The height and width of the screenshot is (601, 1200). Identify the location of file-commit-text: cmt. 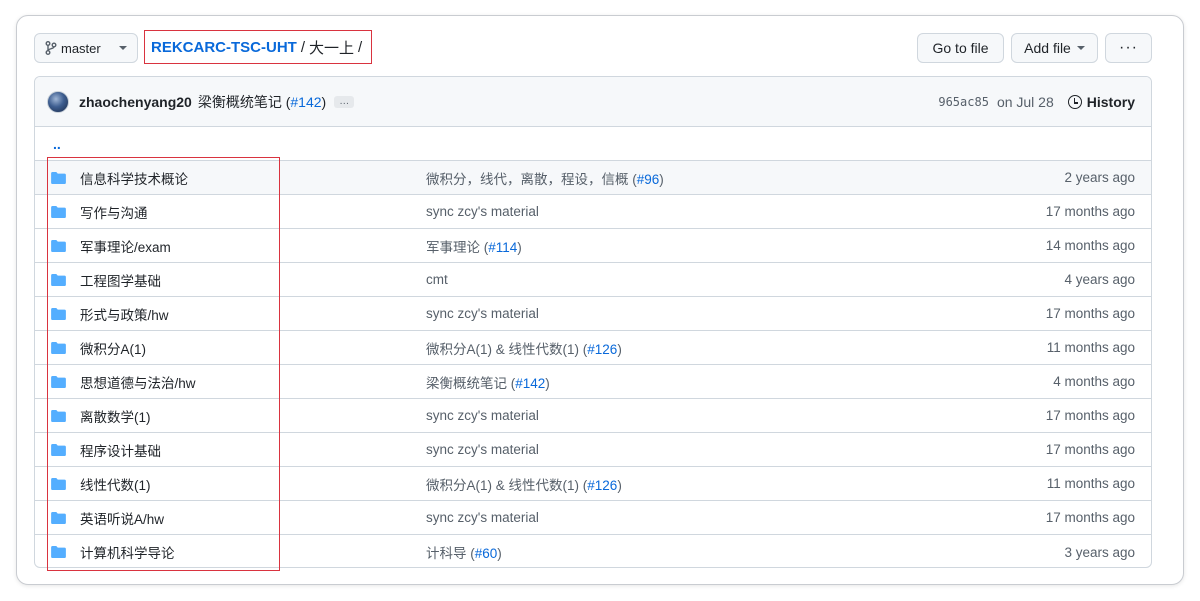
(437, 279).